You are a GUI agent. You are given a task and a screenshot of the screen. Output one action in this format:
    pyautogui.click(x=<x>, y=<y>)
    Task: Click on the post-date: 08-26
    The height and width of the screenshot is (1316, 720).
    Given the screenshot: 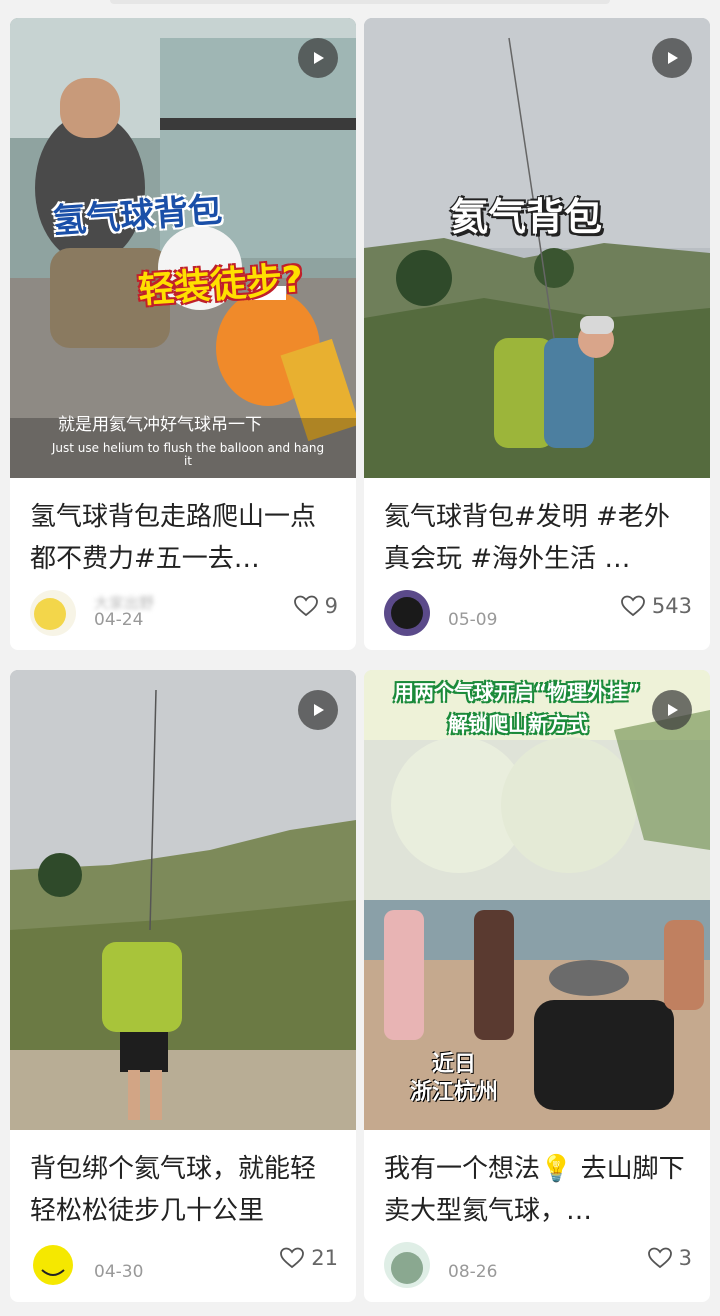 What is the action you would take?
    pyautogui.click(x=473, y=1272)
    